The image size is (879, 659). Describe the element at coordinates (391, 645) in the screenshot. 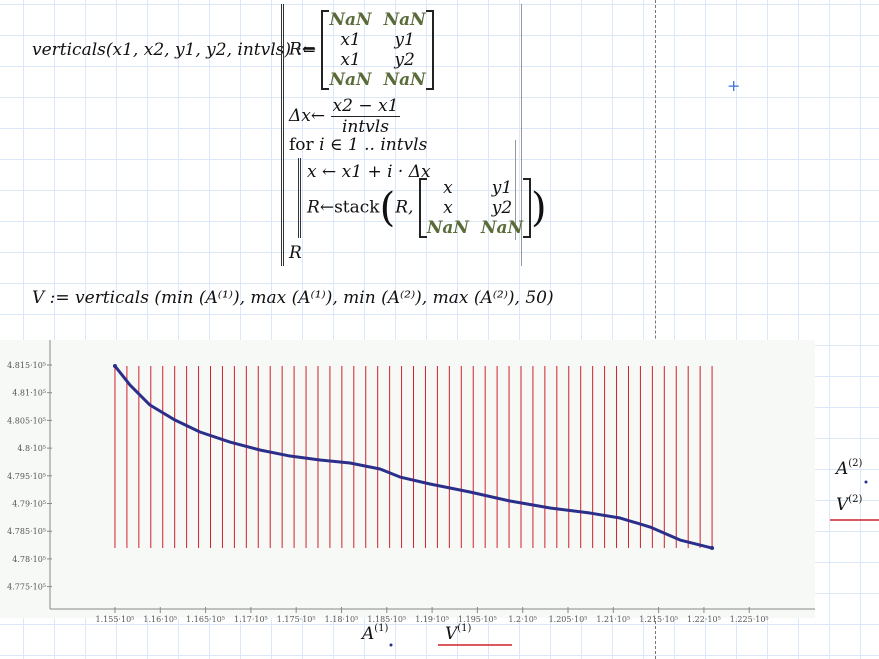

I see `legend-a-marker` at that location.